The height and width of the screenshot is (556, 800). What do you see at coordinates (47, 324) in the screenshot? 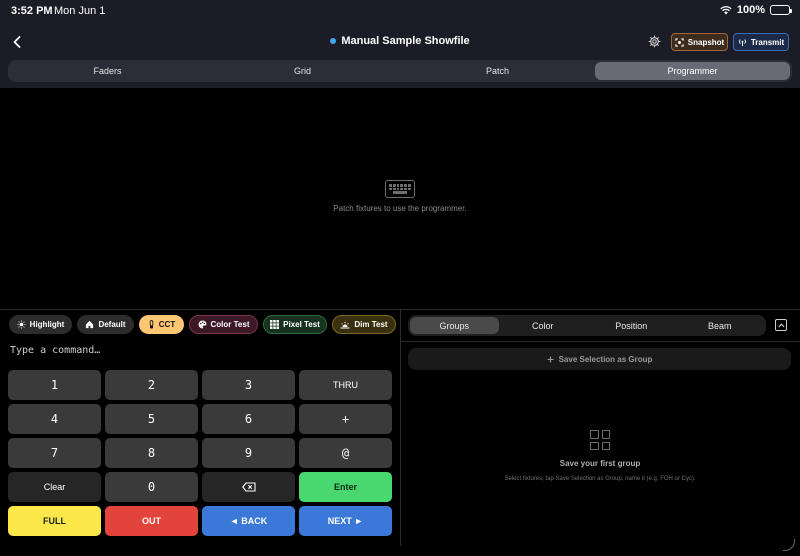
I see `highlight-label: Highlight` at bounding box center [47, 324].